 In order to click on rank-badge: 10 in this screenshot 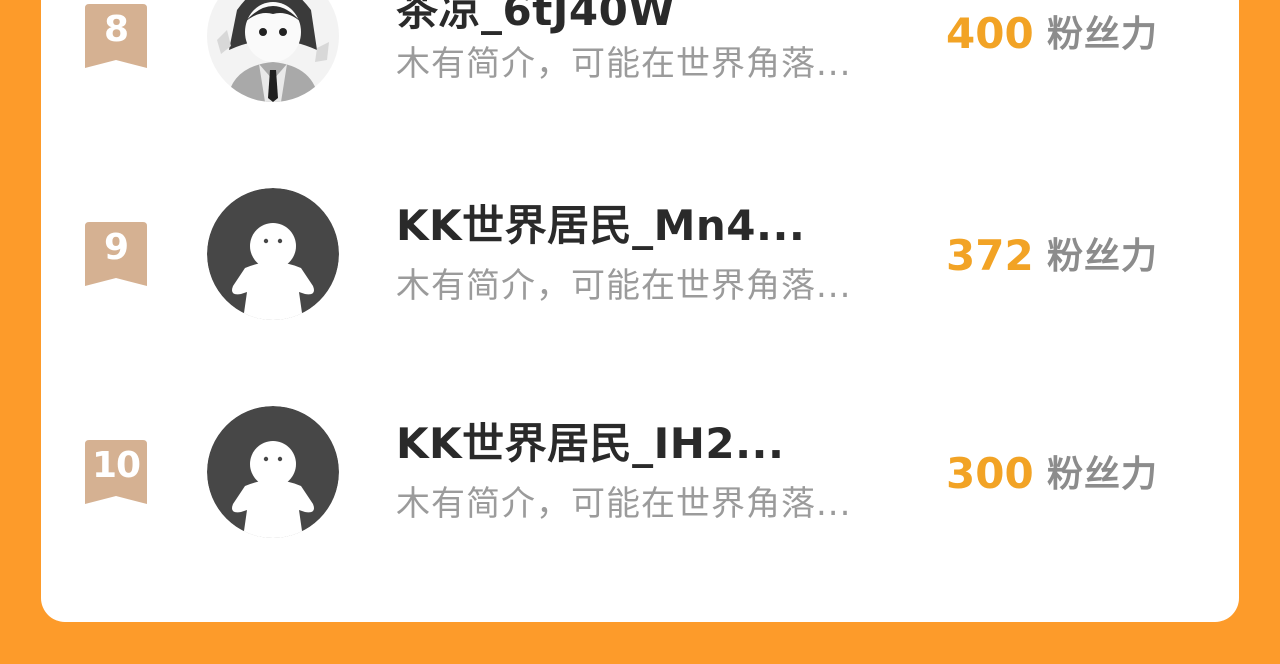, I will do `click(116, 472)`.